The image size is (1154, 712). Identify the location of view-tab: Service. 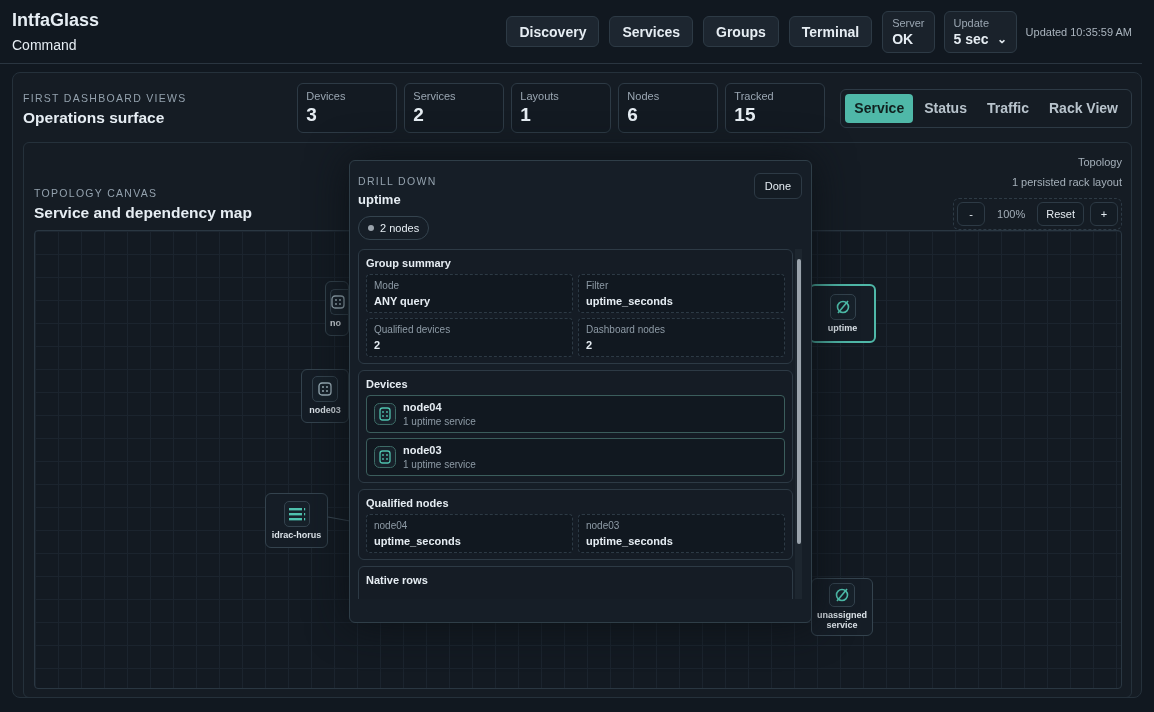
(879, 108).